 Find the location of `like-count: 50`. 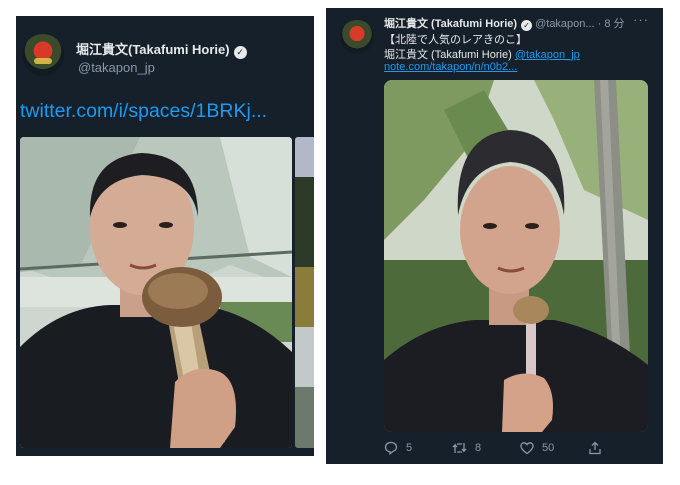

like-count: 50 is located at coordinates (548, 448).